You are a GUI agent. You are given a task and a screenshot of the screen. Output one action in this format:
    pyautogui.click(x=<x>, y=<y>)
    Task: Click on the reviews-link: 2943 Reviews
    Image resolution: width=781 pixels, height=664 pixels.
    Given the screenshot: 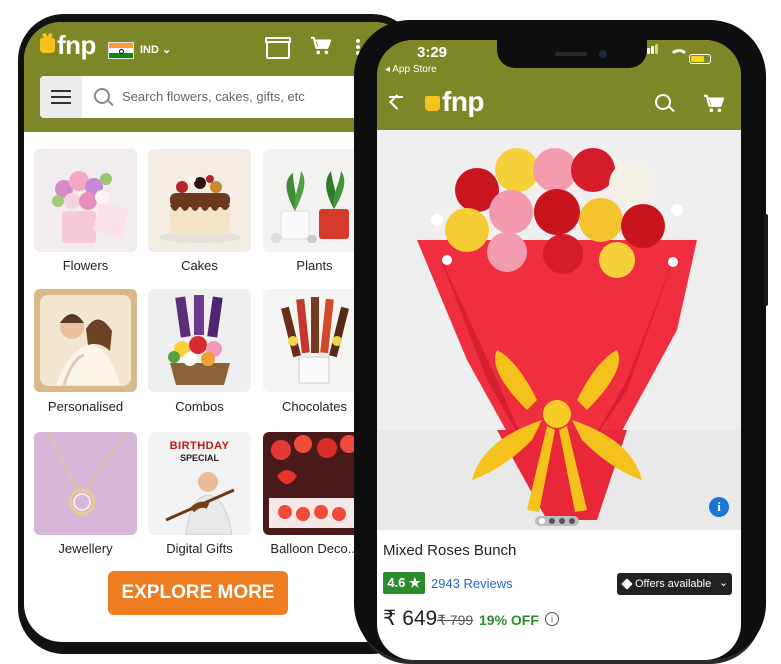 What is the action you would take?
    pyautogui.click(x=472, y=583)
    